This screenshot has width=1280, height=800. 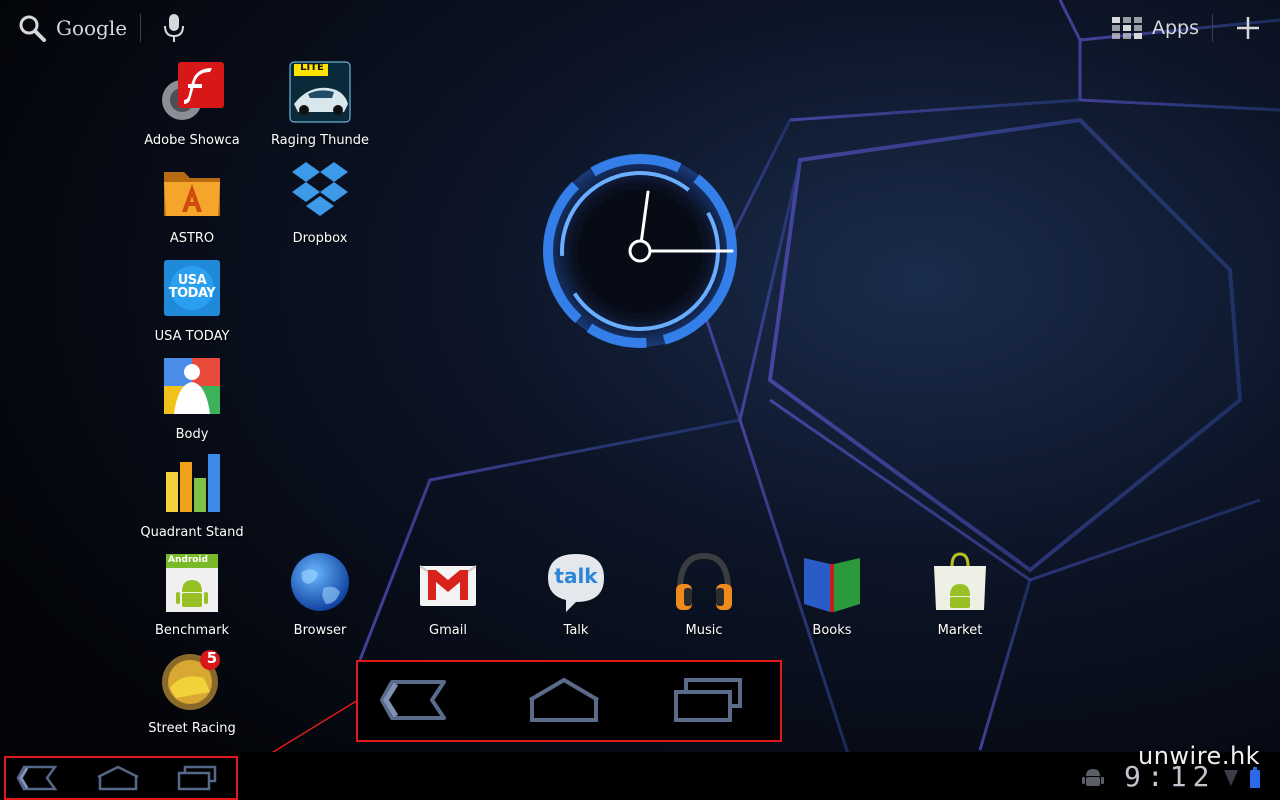 What do you see at coordinates (448, 630) in the screenshot?
I see `app-label: Gmail` at bounding box center [448, 630].